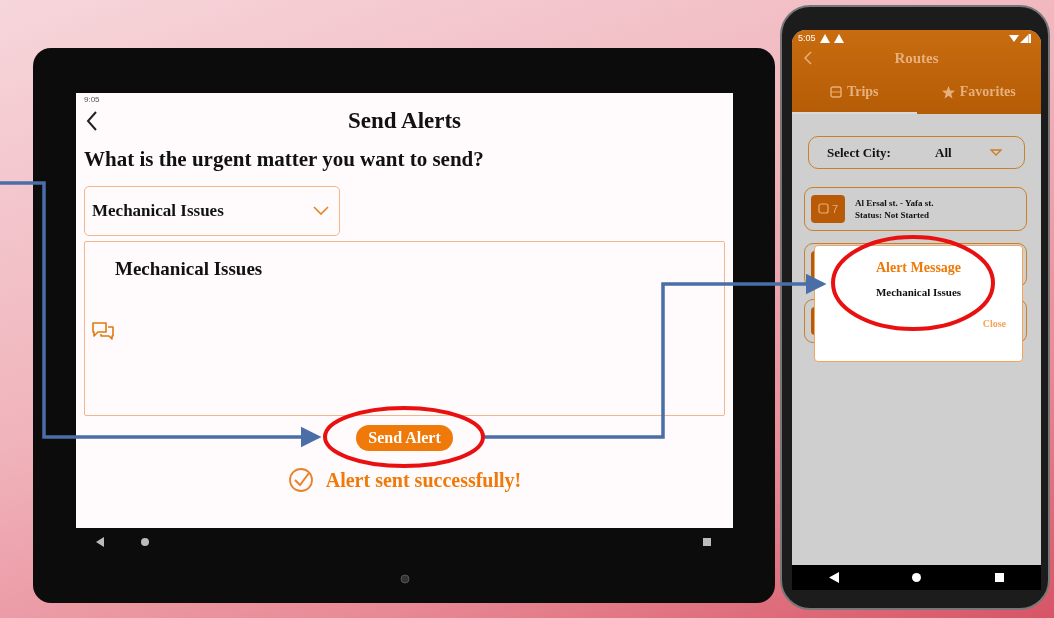 The image size is (1054, 618). What do you see at coordinates (300, 480) in the screenshot?
I see `check-circle-icon` at bounding box center [300, 480].